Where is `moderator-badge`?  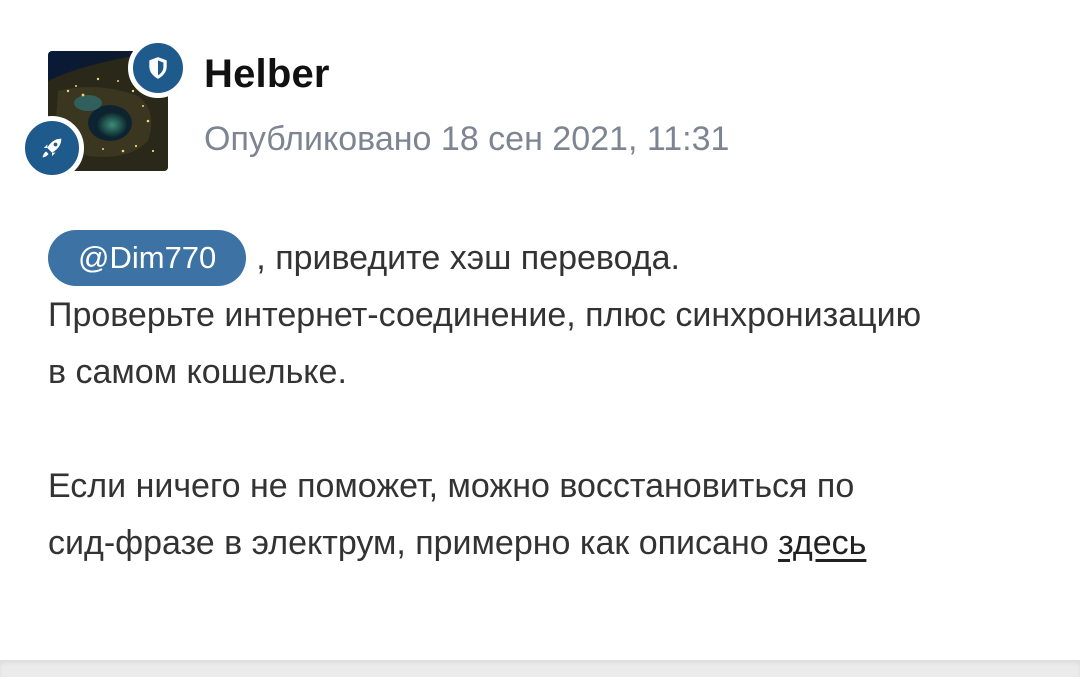
moderator-badge is located at coordinates (158, 68).